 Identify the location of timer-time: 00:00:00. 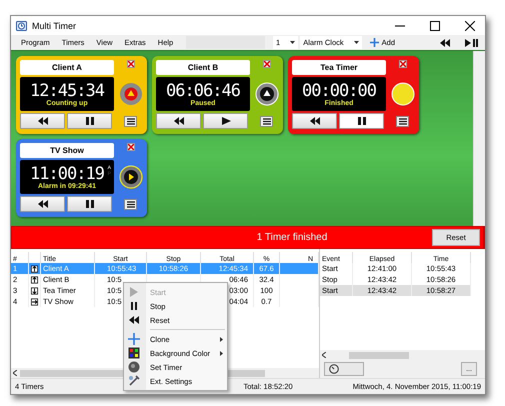
(339, 91).